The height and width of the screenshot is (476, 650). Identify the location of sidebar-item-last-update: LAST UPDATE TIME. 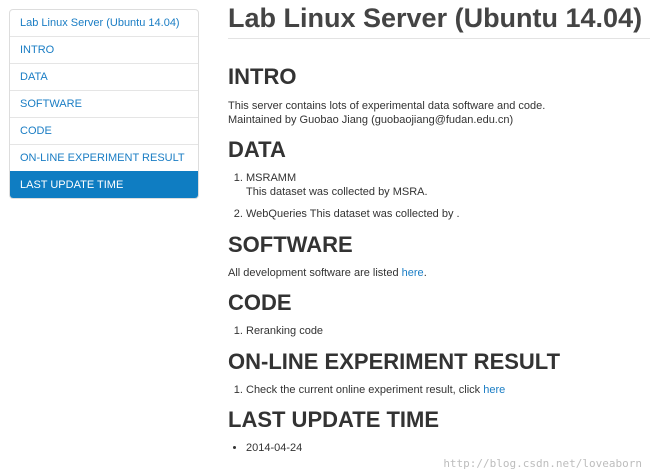
(104, 184).